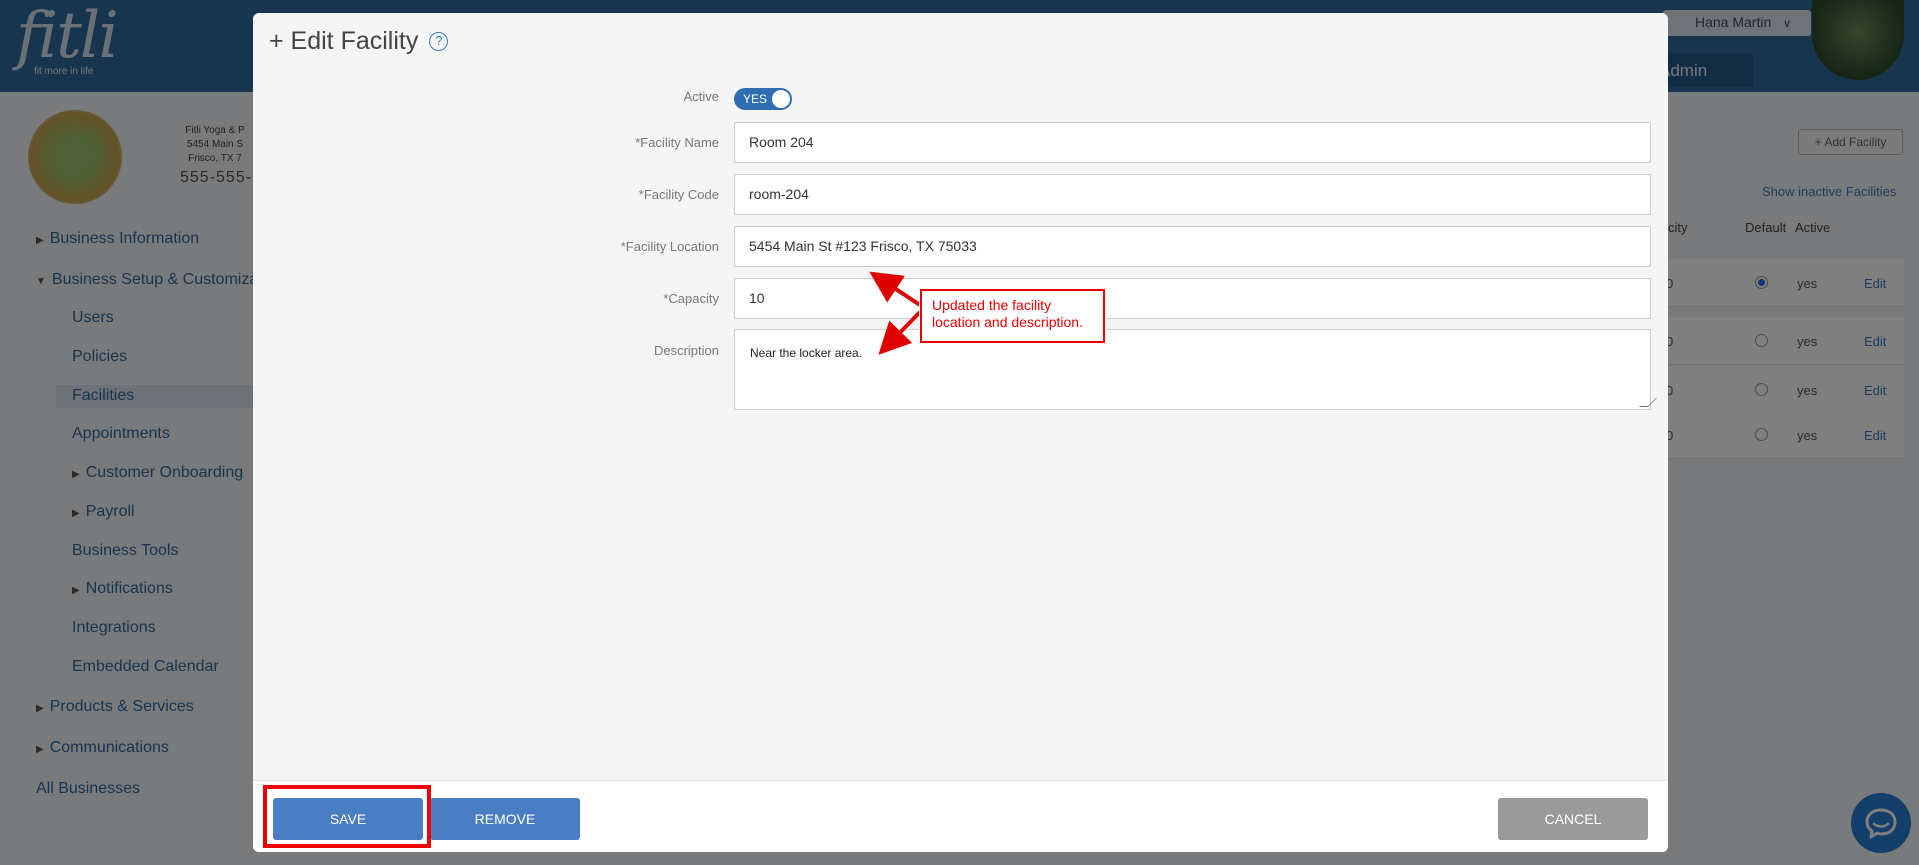 The image size is (1919, 865). I want to click on description-text: Near the locker area., so click(806, 353).